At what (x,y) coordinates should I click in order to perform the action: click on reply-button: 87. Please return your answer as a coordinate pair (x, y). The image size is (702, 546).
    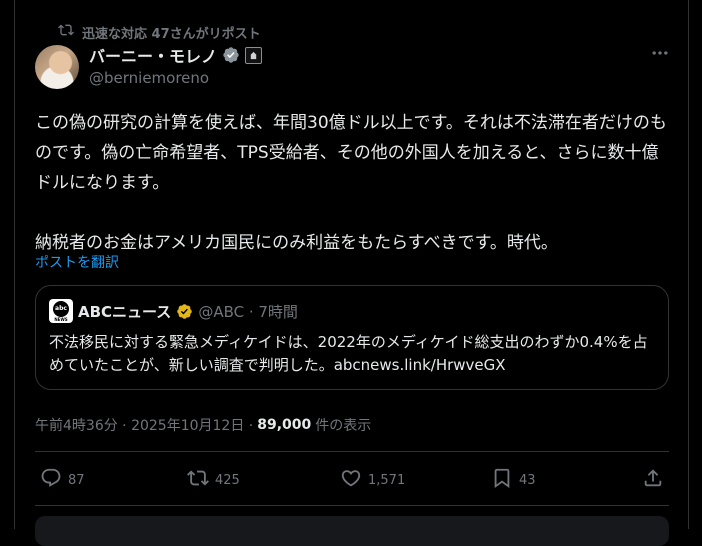
    Looking at the image, I should click on (62, 480).